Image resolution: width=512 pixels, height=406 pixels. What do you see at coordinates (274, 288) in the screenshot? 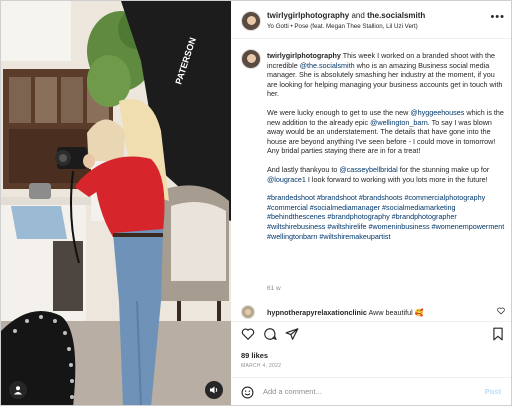
I see `caption-time-ago: 61 w` at bounding box center [274, 288].